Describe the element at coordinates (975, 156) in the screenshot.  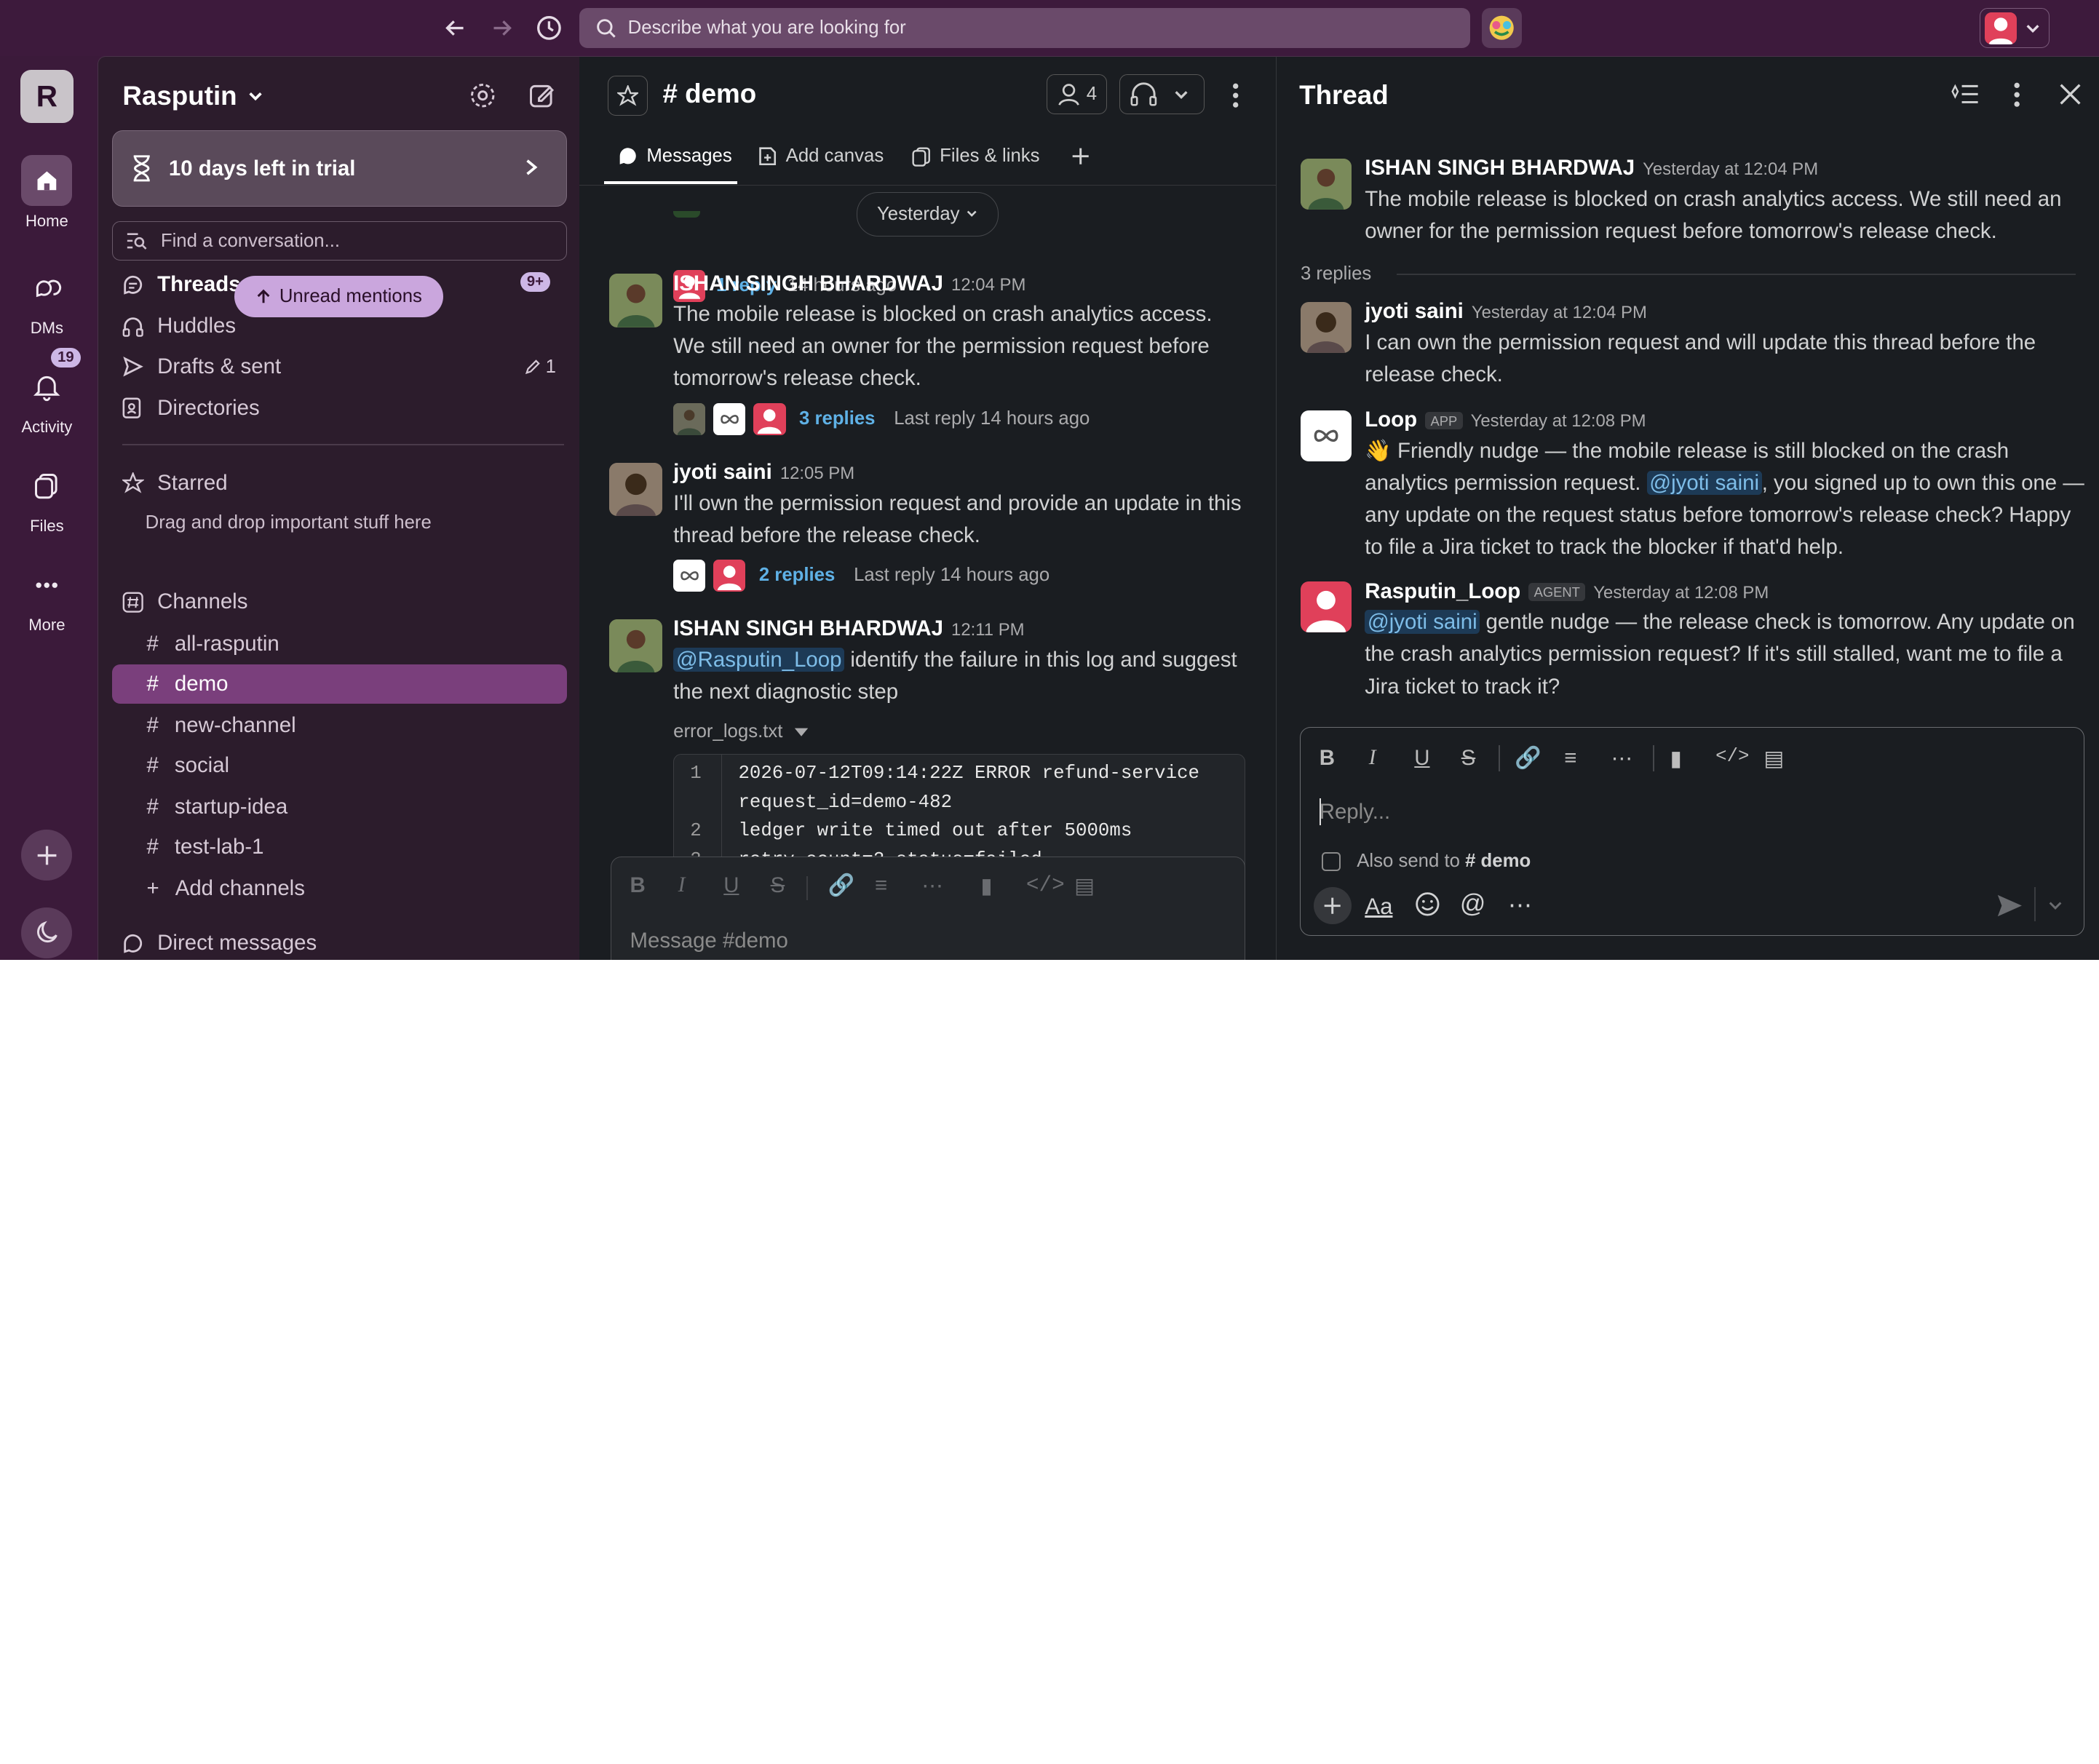
I see `tab-files-links: Files & links` at that location.